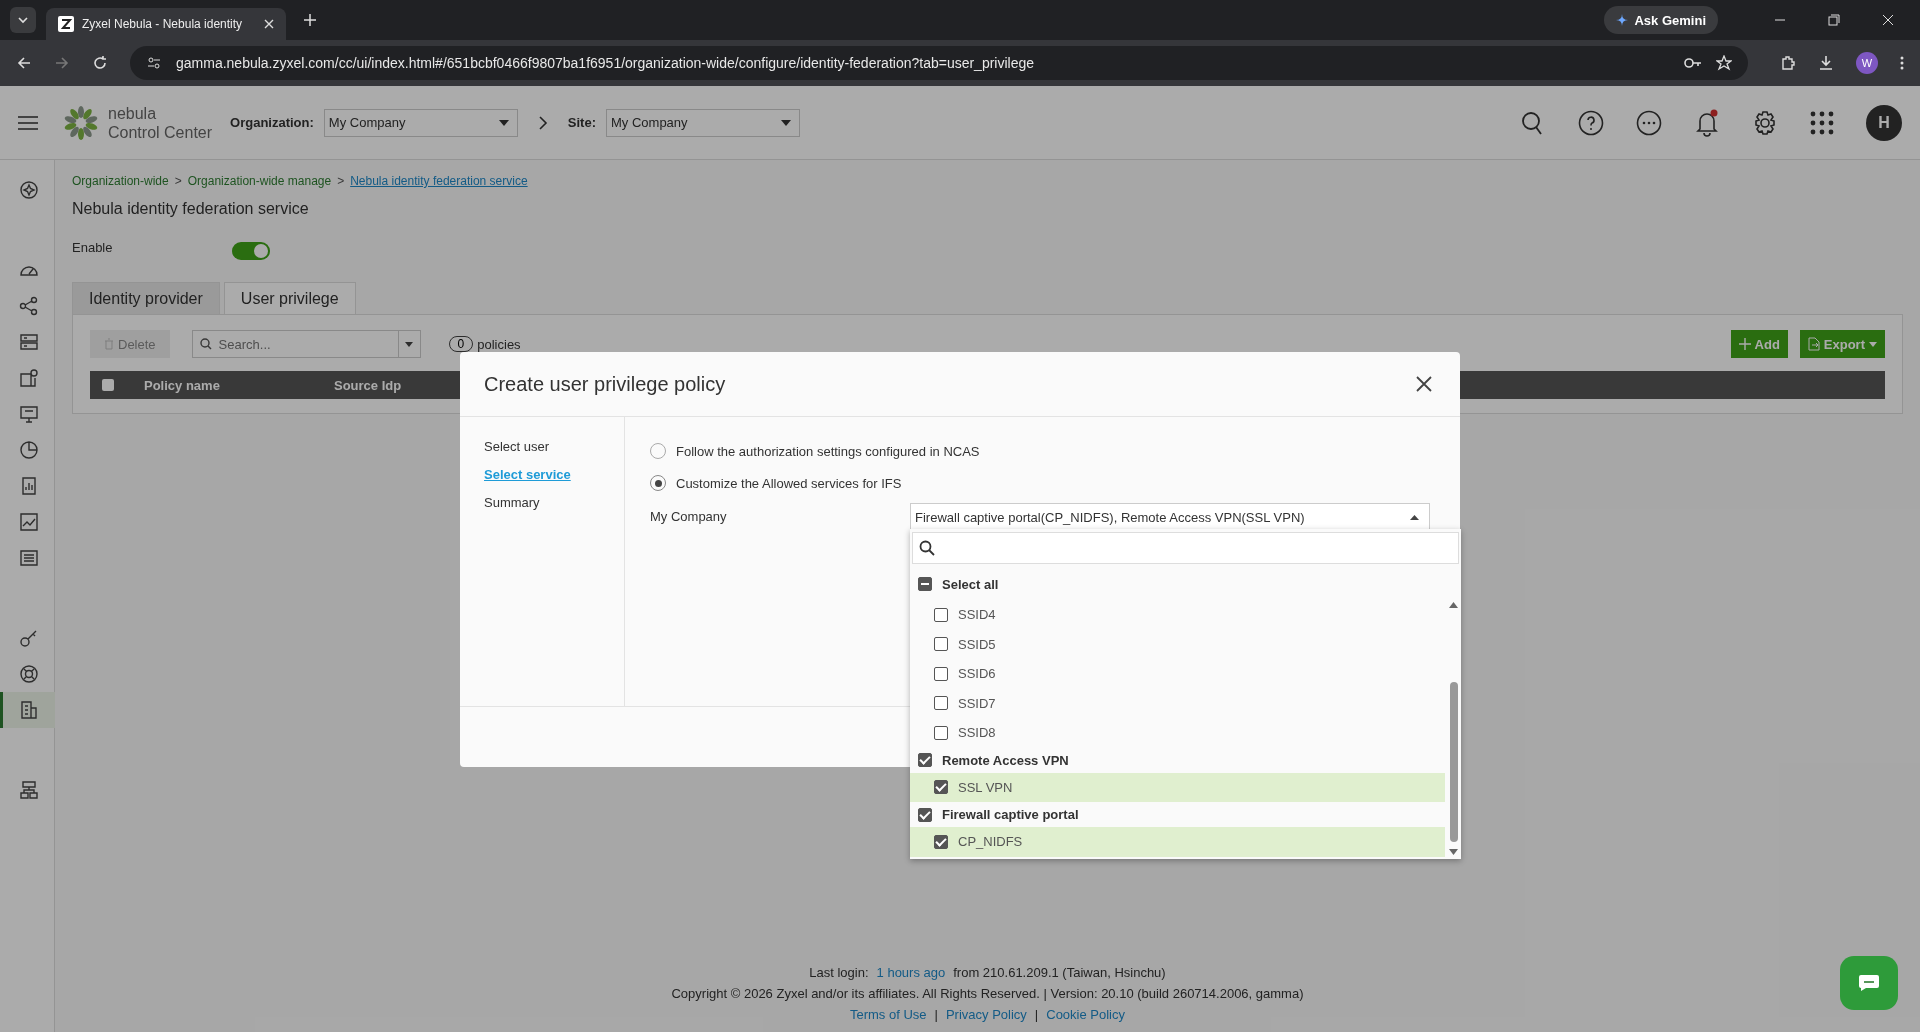 The height and width of the screenshot is (1032, 1920). I want to click on restore-icon, so click(1834, 20).